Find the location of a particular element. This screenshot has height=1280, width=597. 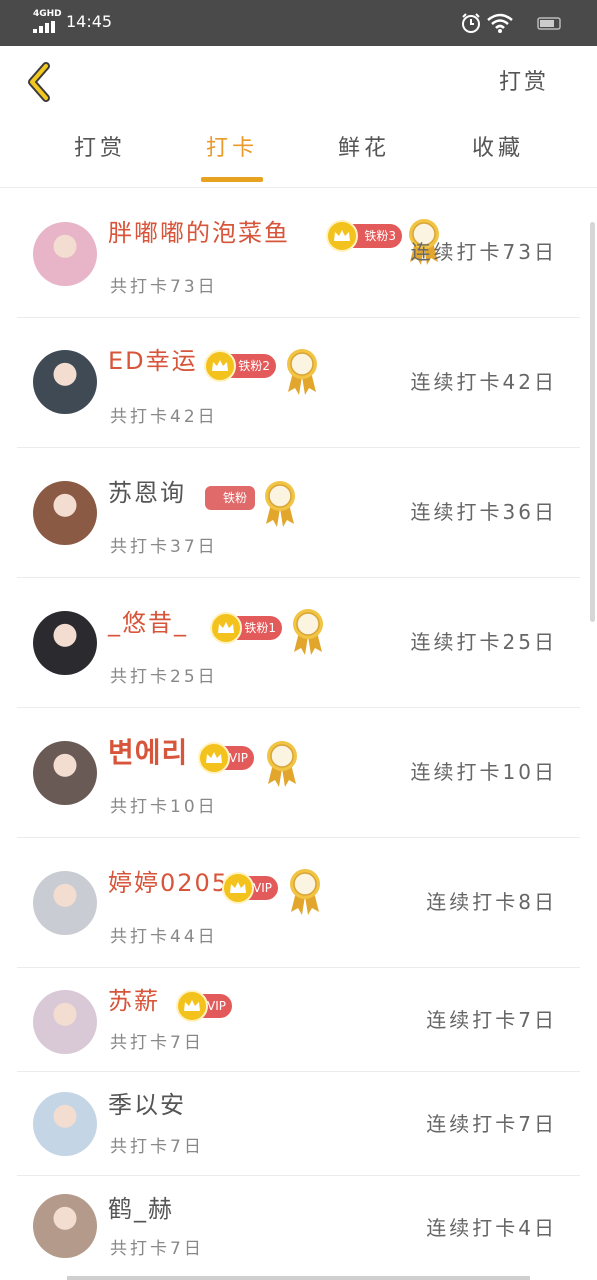

tab-flowers: 鲜花 is located at coordinates (364, 146).